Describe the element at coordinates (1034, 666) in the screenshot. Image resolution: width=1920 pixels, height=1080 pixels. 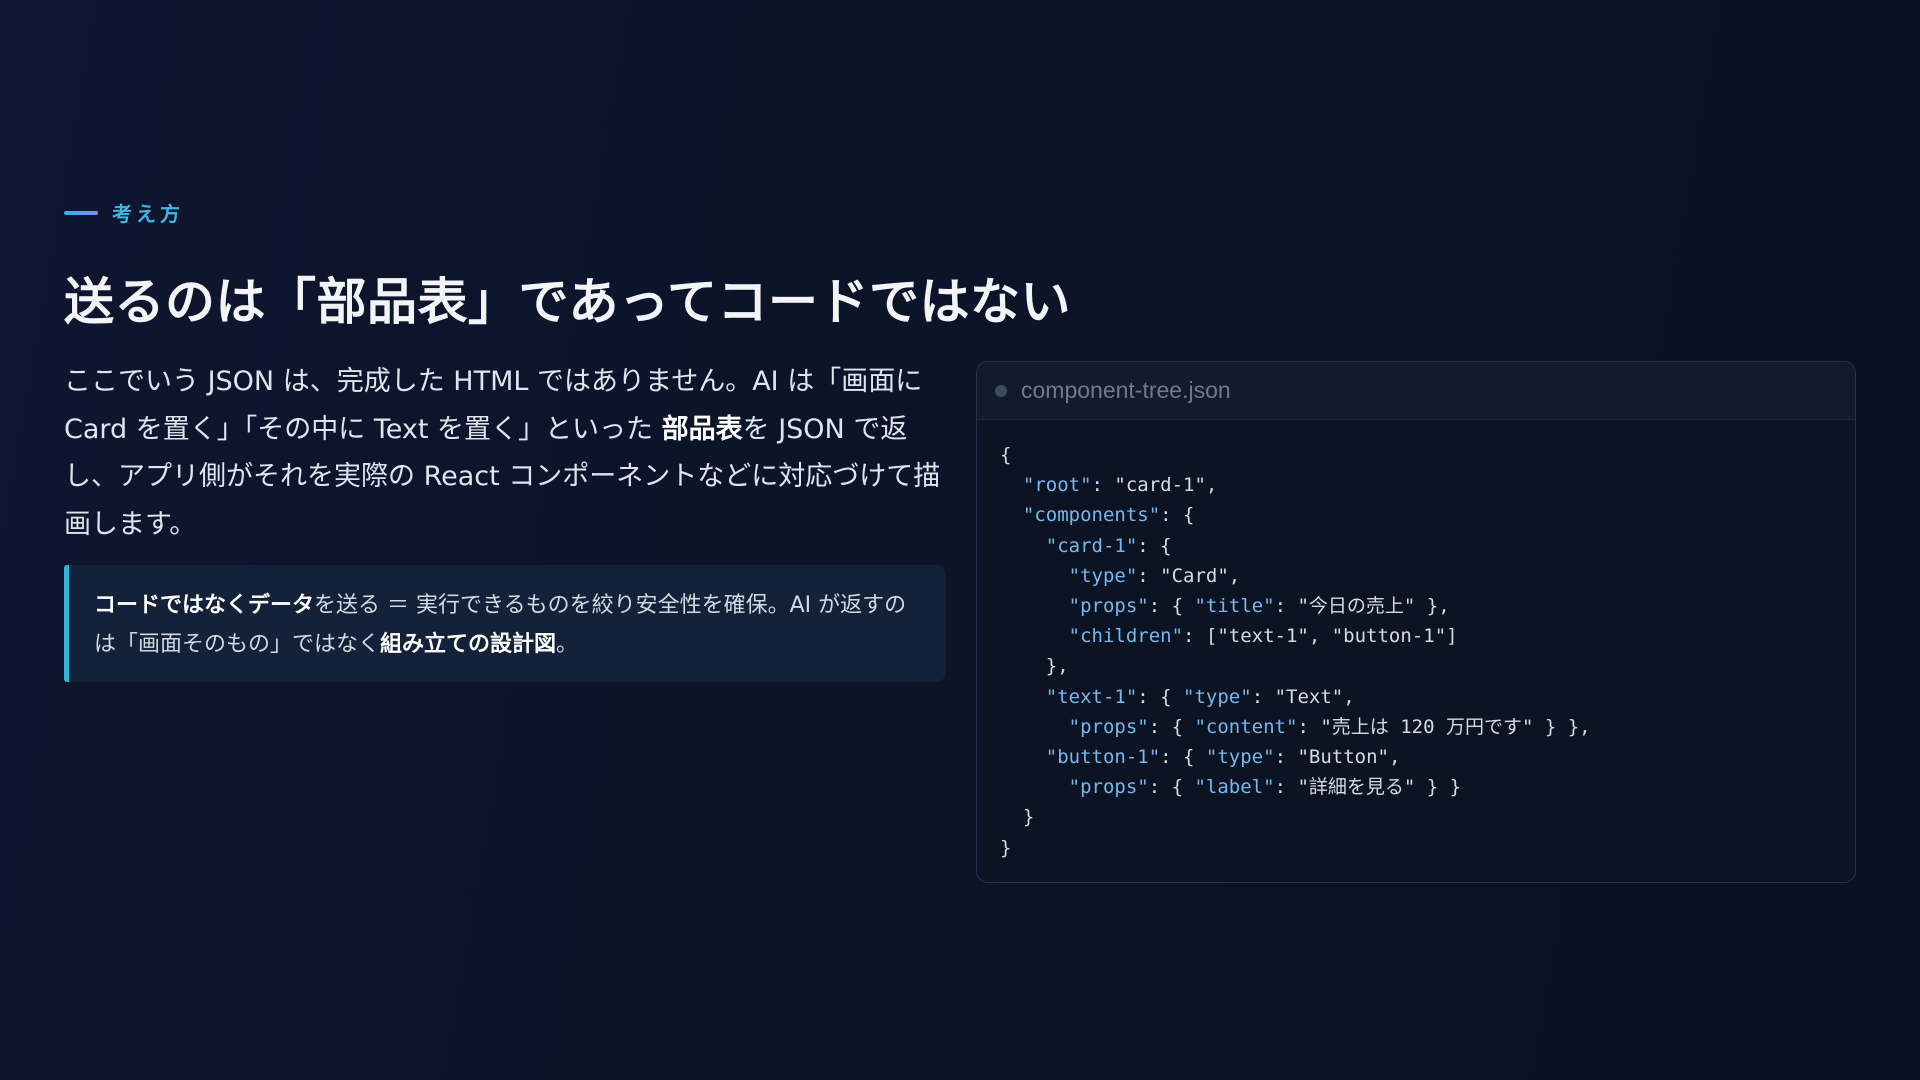
I see `code-line: },` at that location.